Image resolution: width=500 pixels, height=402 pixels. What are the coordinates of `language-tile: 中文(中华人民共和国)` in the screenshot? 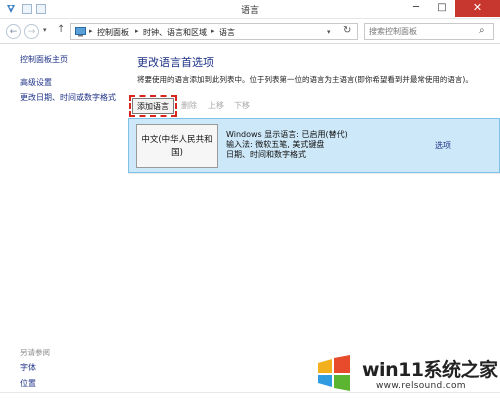 It's located at (177, 146).